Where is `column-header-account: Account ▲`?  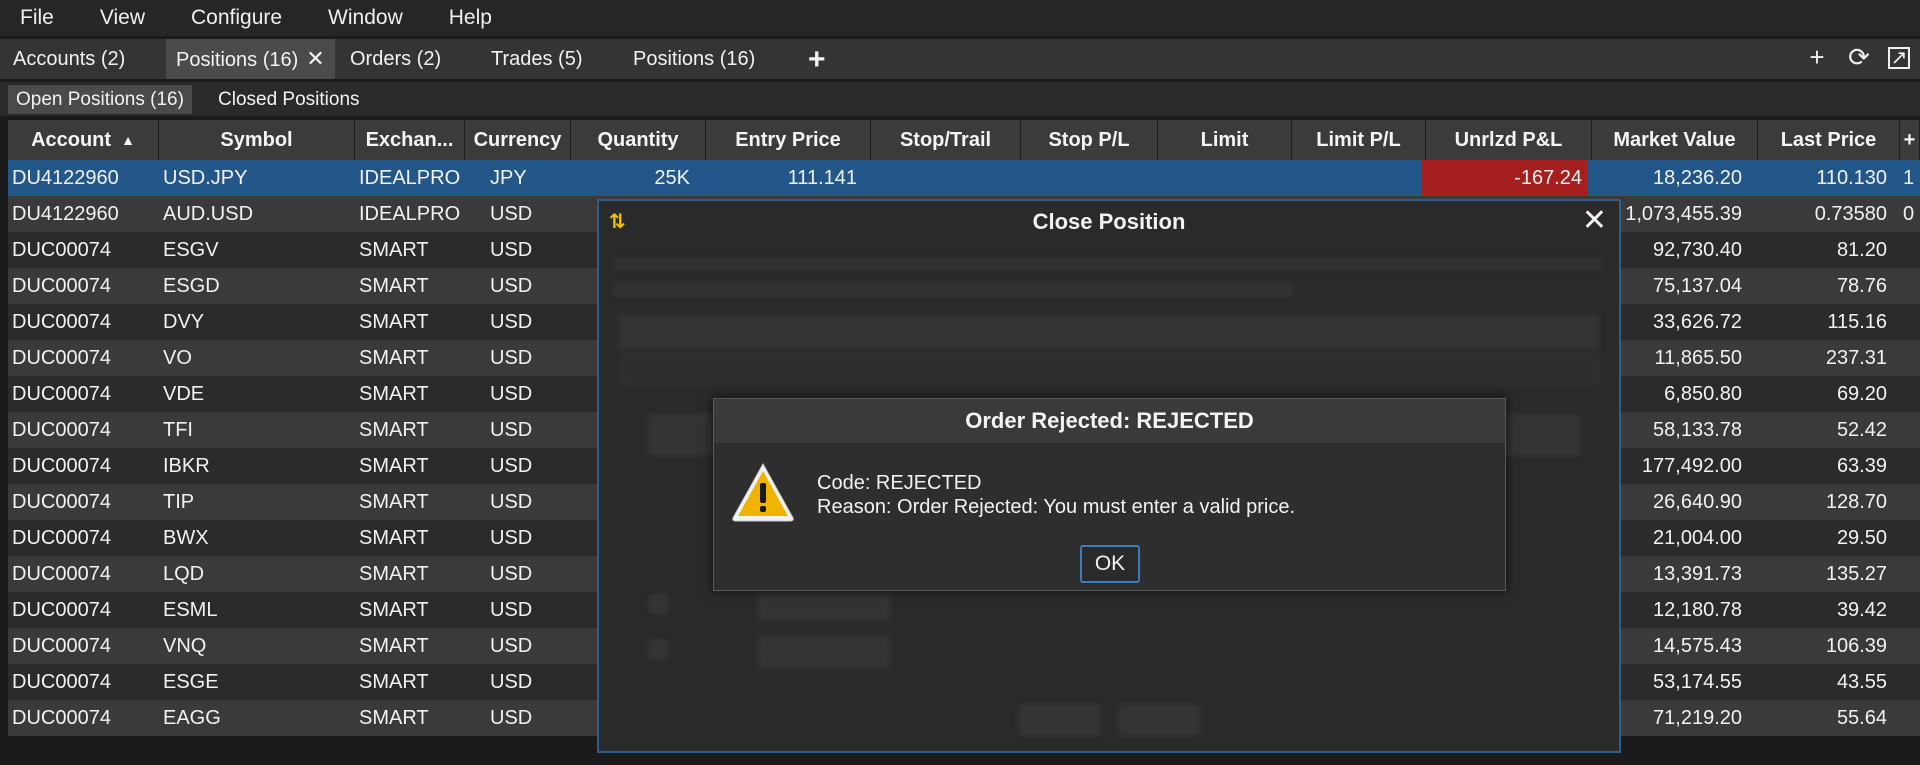
column-header-account: Account ▲ is located at coordinates (83, 140).